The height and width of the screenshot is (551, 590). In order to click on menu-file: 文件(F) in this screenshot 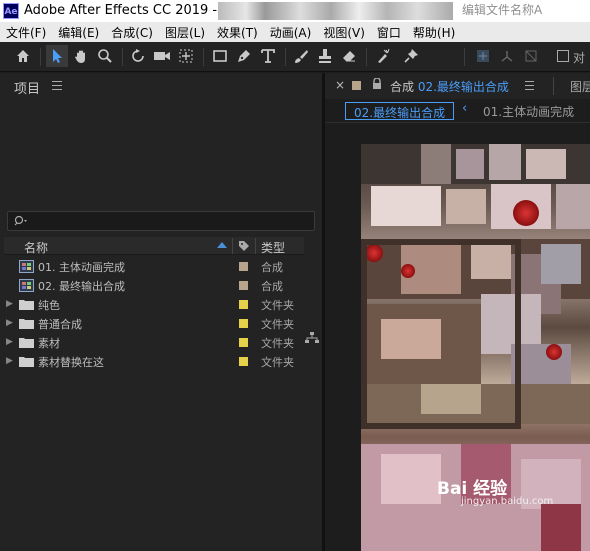, I will do `click(26, 32)`.